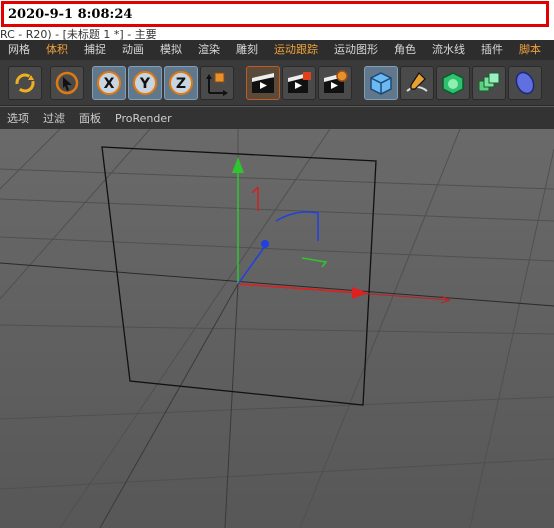  I want to click on menu-item-mograph: 运动图形, so click(356, 50).